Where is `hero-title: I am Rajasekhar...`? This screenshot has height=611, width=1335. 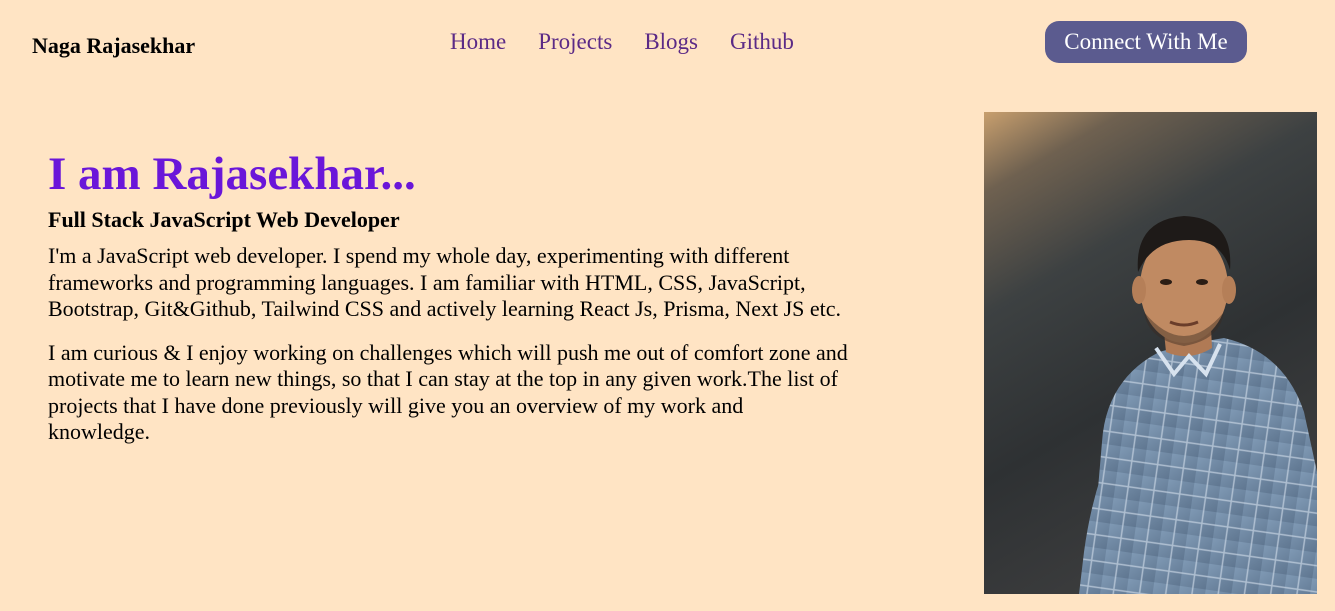 hero-title: I am Rajasekhar... is located at coordinates (232, 174).